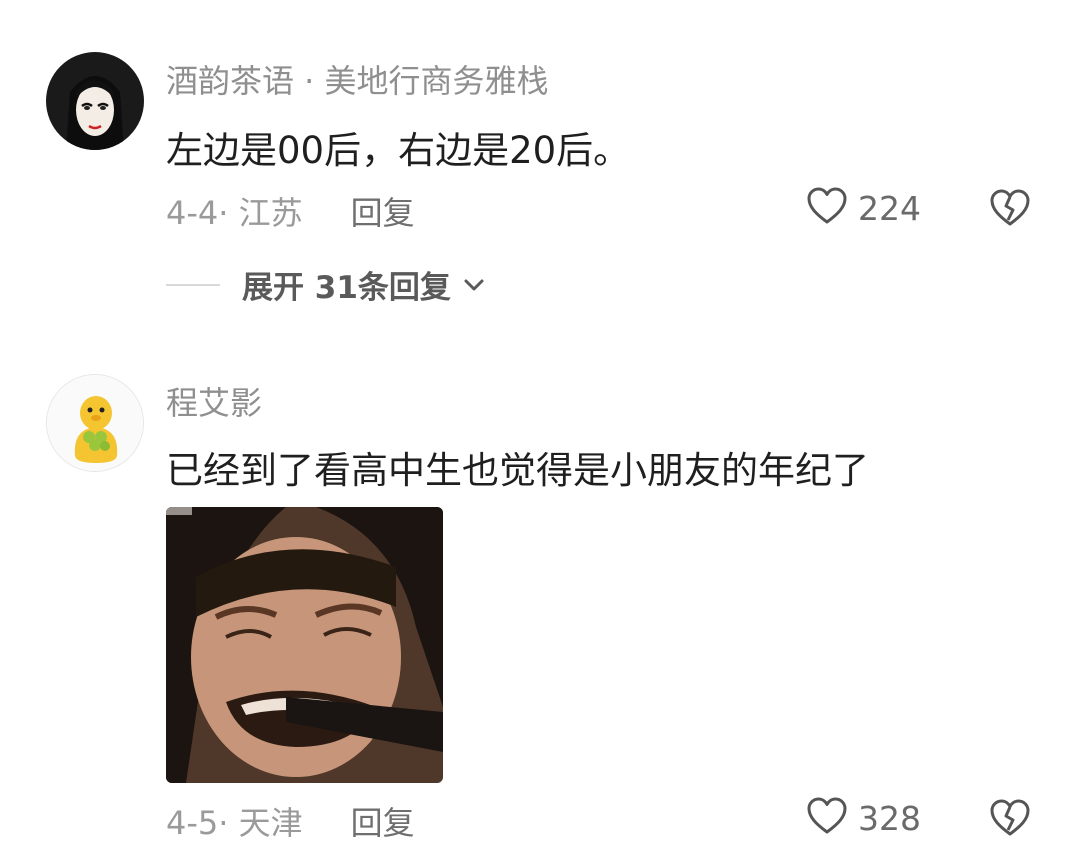 Image resolution: width=1080 pixels, height=849 pixels. What do you see at coordinates (346, 284) in the screenshot?
I see `expand-replies-label: 展开 31条回复` at bounding box center [346, 284].